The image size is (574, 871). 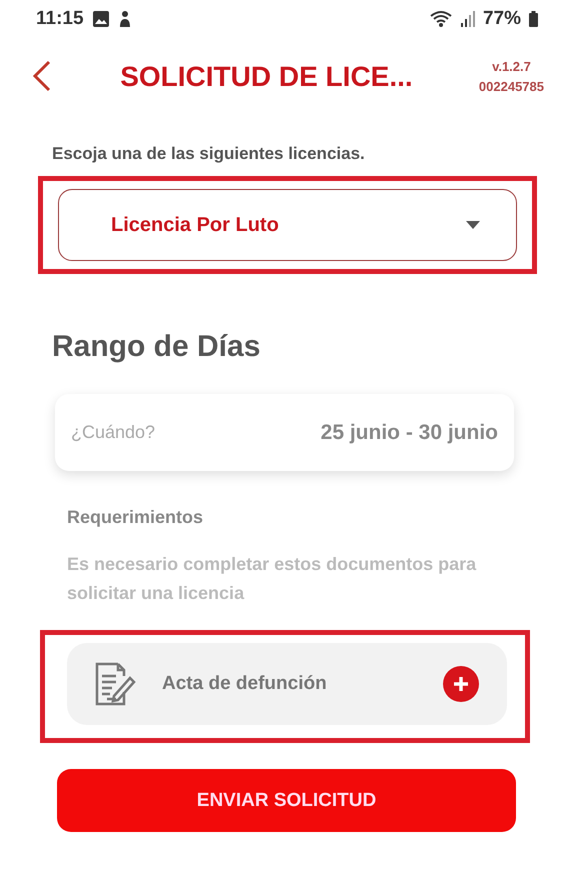 What do you see at coordinates (272, 579) in the screenshot?
I see `requirements-description: Es necesario completar estos documentos para solicitar una licencia` at bounding box center [272, 579].